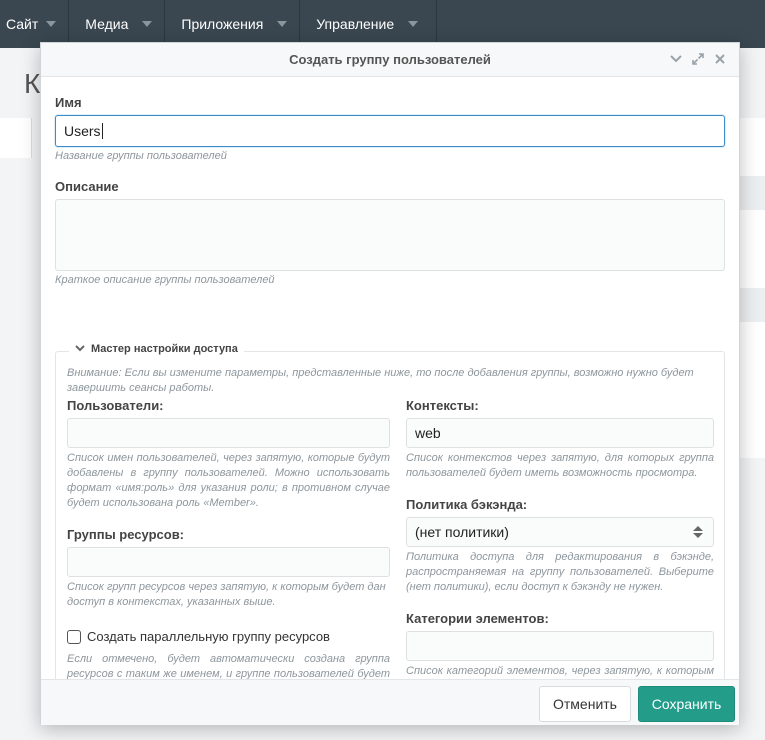 The height and width of the screenshot is (740, 765). I want to click on element-categories-label: Категории элементов:, so click(477, 618).